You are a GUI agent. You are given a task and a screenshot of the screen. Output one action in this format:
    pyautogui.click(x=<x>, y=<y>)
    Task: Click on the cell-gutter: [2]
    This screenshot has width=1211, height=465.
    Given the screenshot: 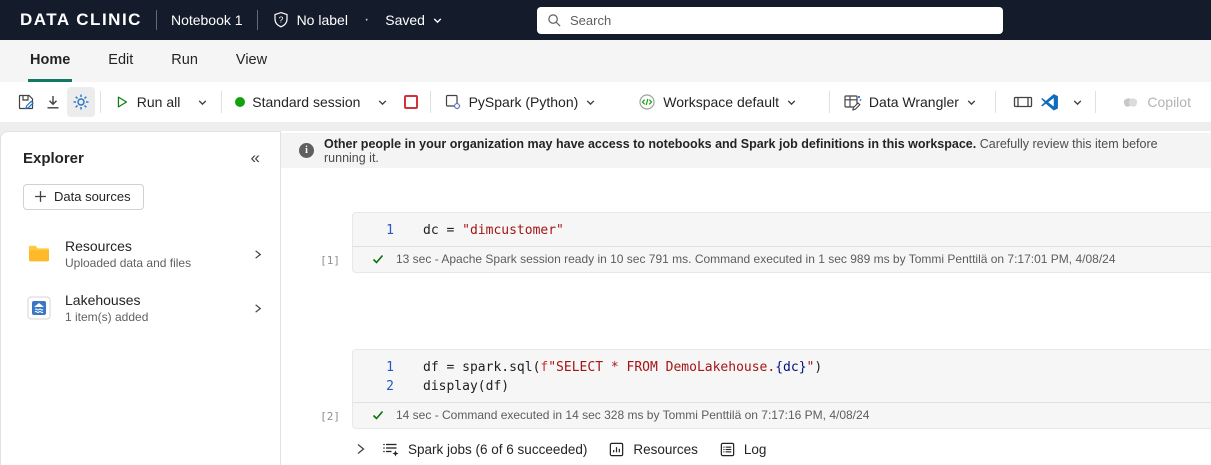 What is the action you would take?
    pyautogui.click(x=316, y=389)
    